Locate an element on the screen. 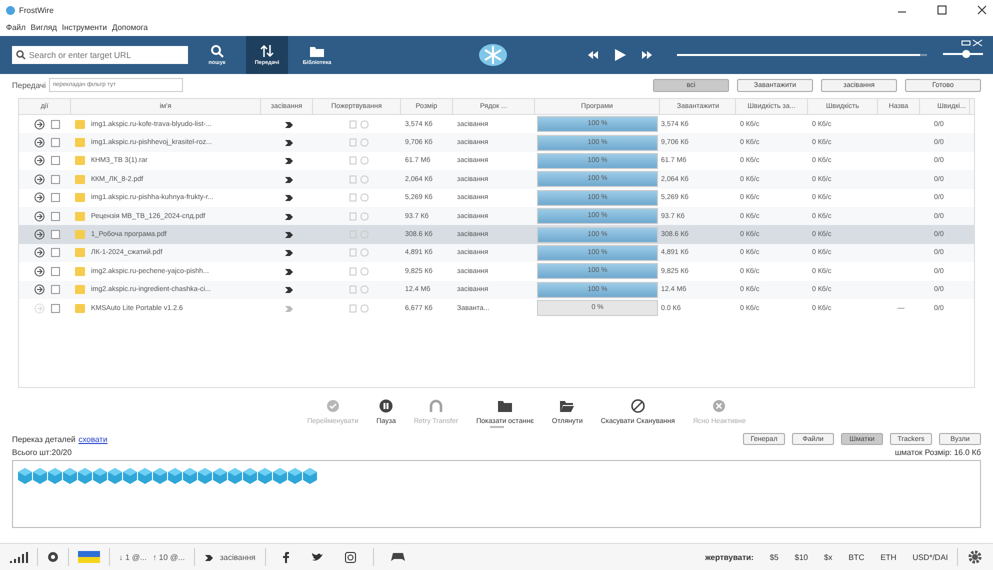 The height and width of the screenshot is (570, 993). menu-item: Інструменти is located at coordinates (84, 27).